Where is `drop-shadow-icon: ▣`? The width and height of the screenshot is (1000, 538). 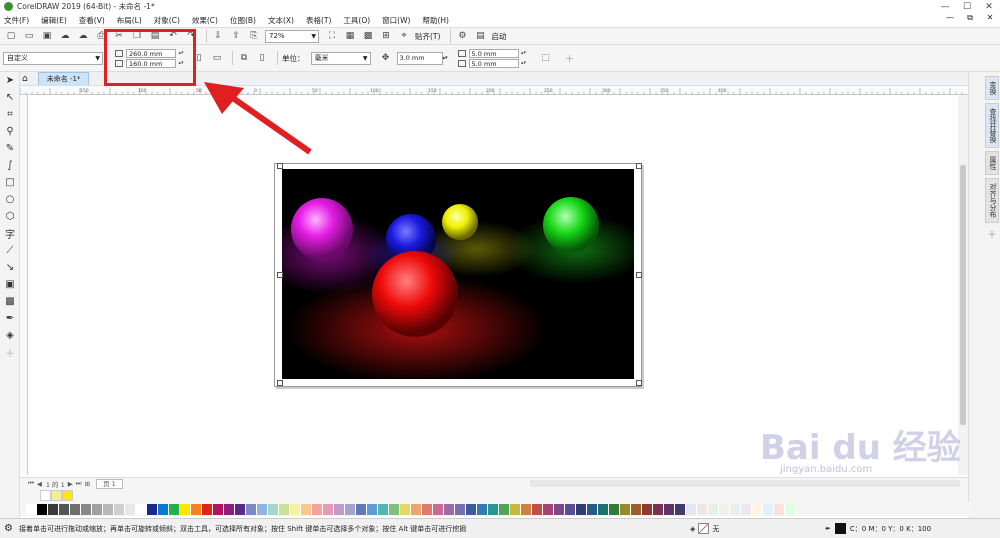
drop-shadow-icon: ▣ is located at coordinates (10, 284).